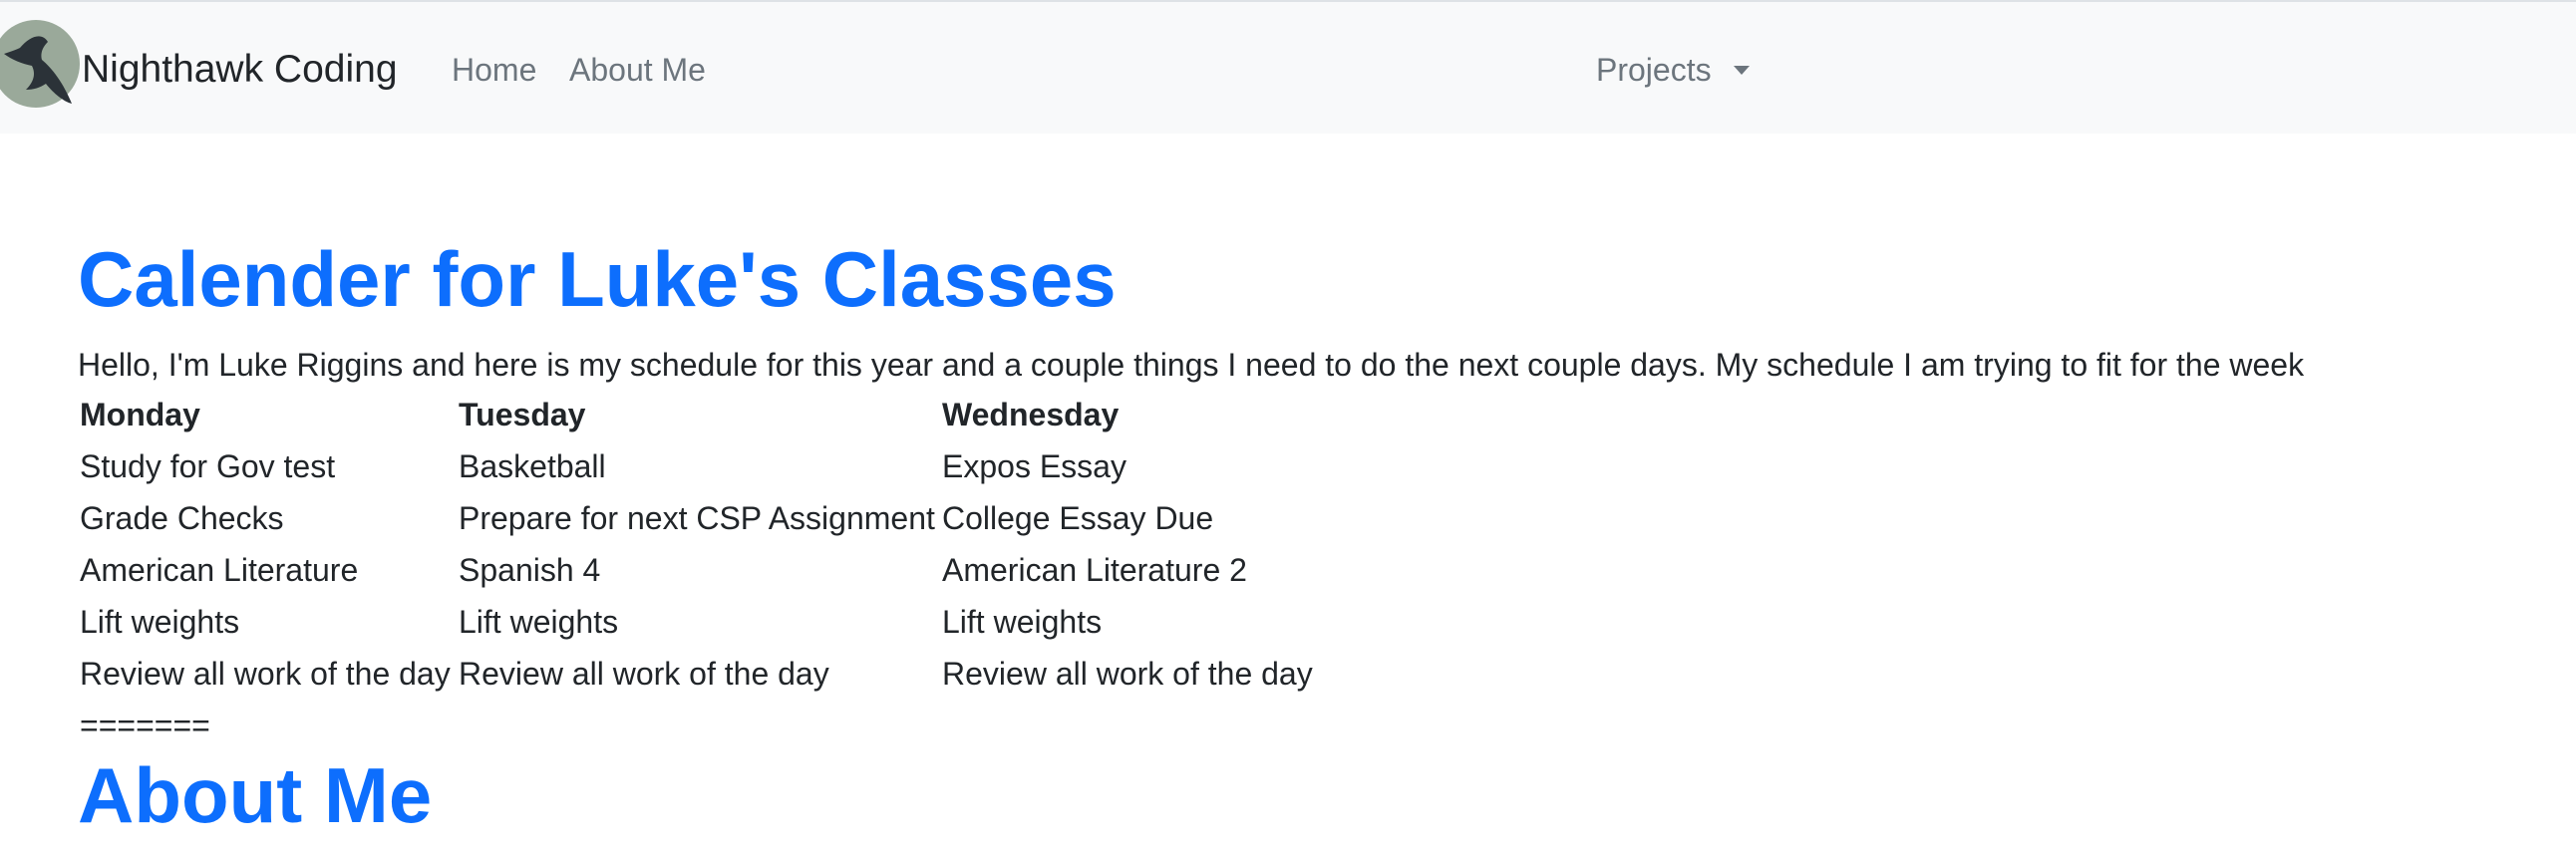  Describe the element at coordinates (494, 70) in the screenshot. I see `nav-link-home: Home` at that location.